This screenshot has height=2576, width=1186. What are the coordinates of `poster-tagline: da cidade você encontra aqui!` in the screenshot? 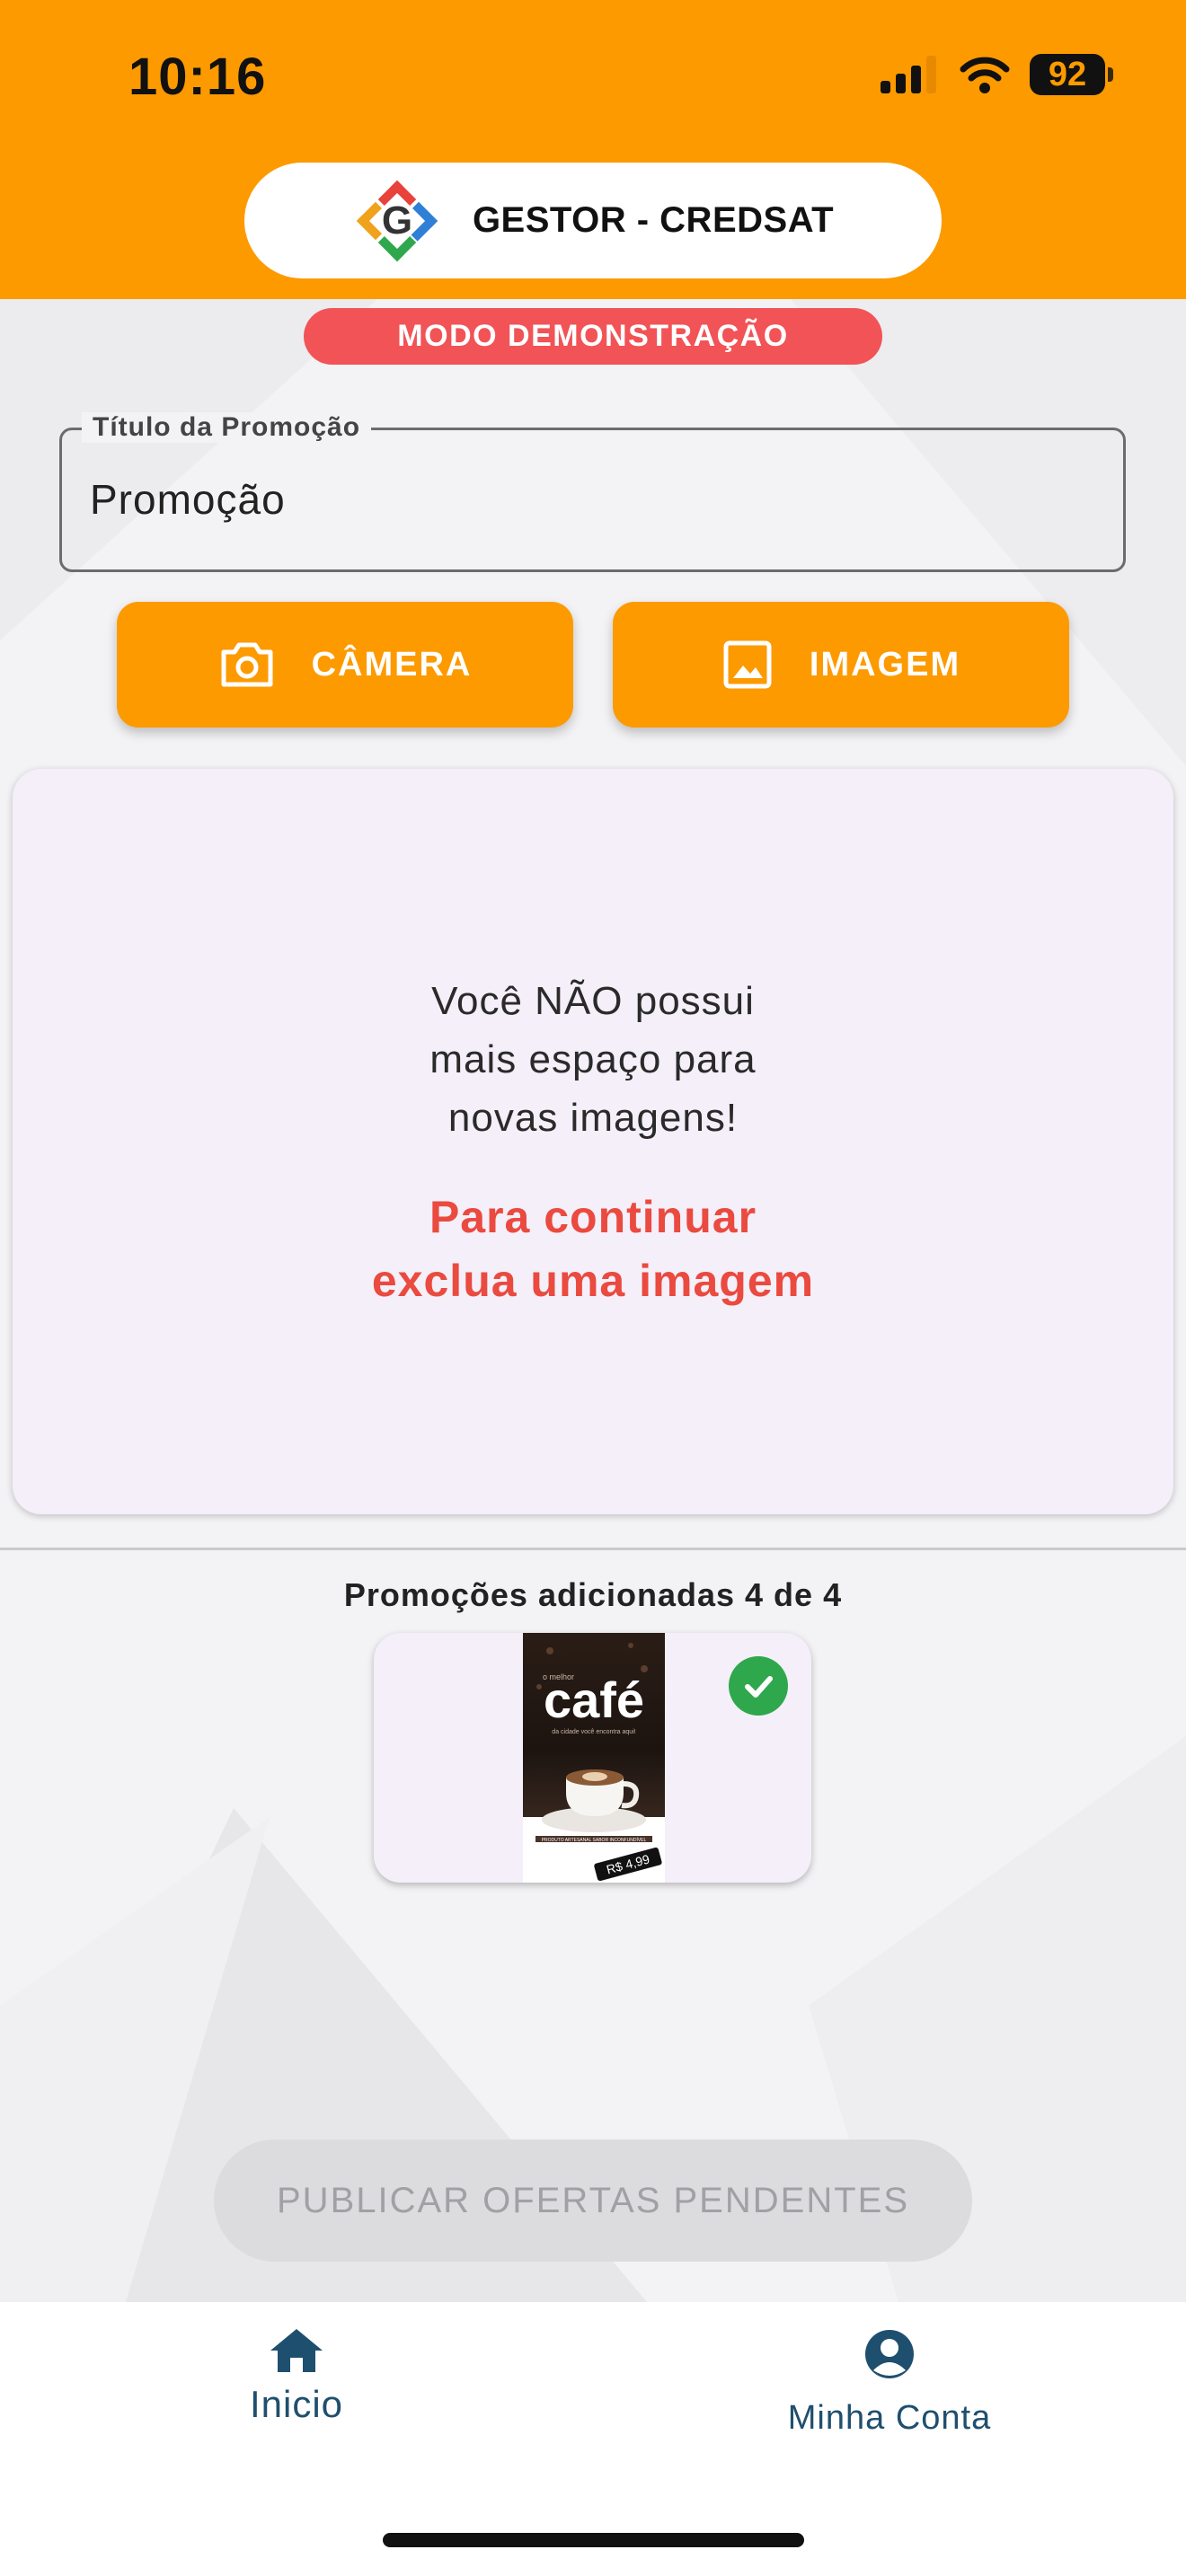 It's located at (593, 1732).